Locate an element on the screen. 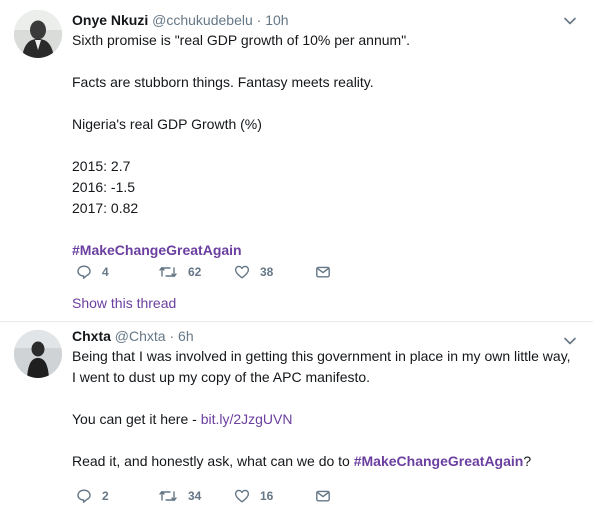 The height and width of the screenshot is (520, 593). text-line: Nigeria's real GDP Growth (%) is located at coordinates (167, 124).